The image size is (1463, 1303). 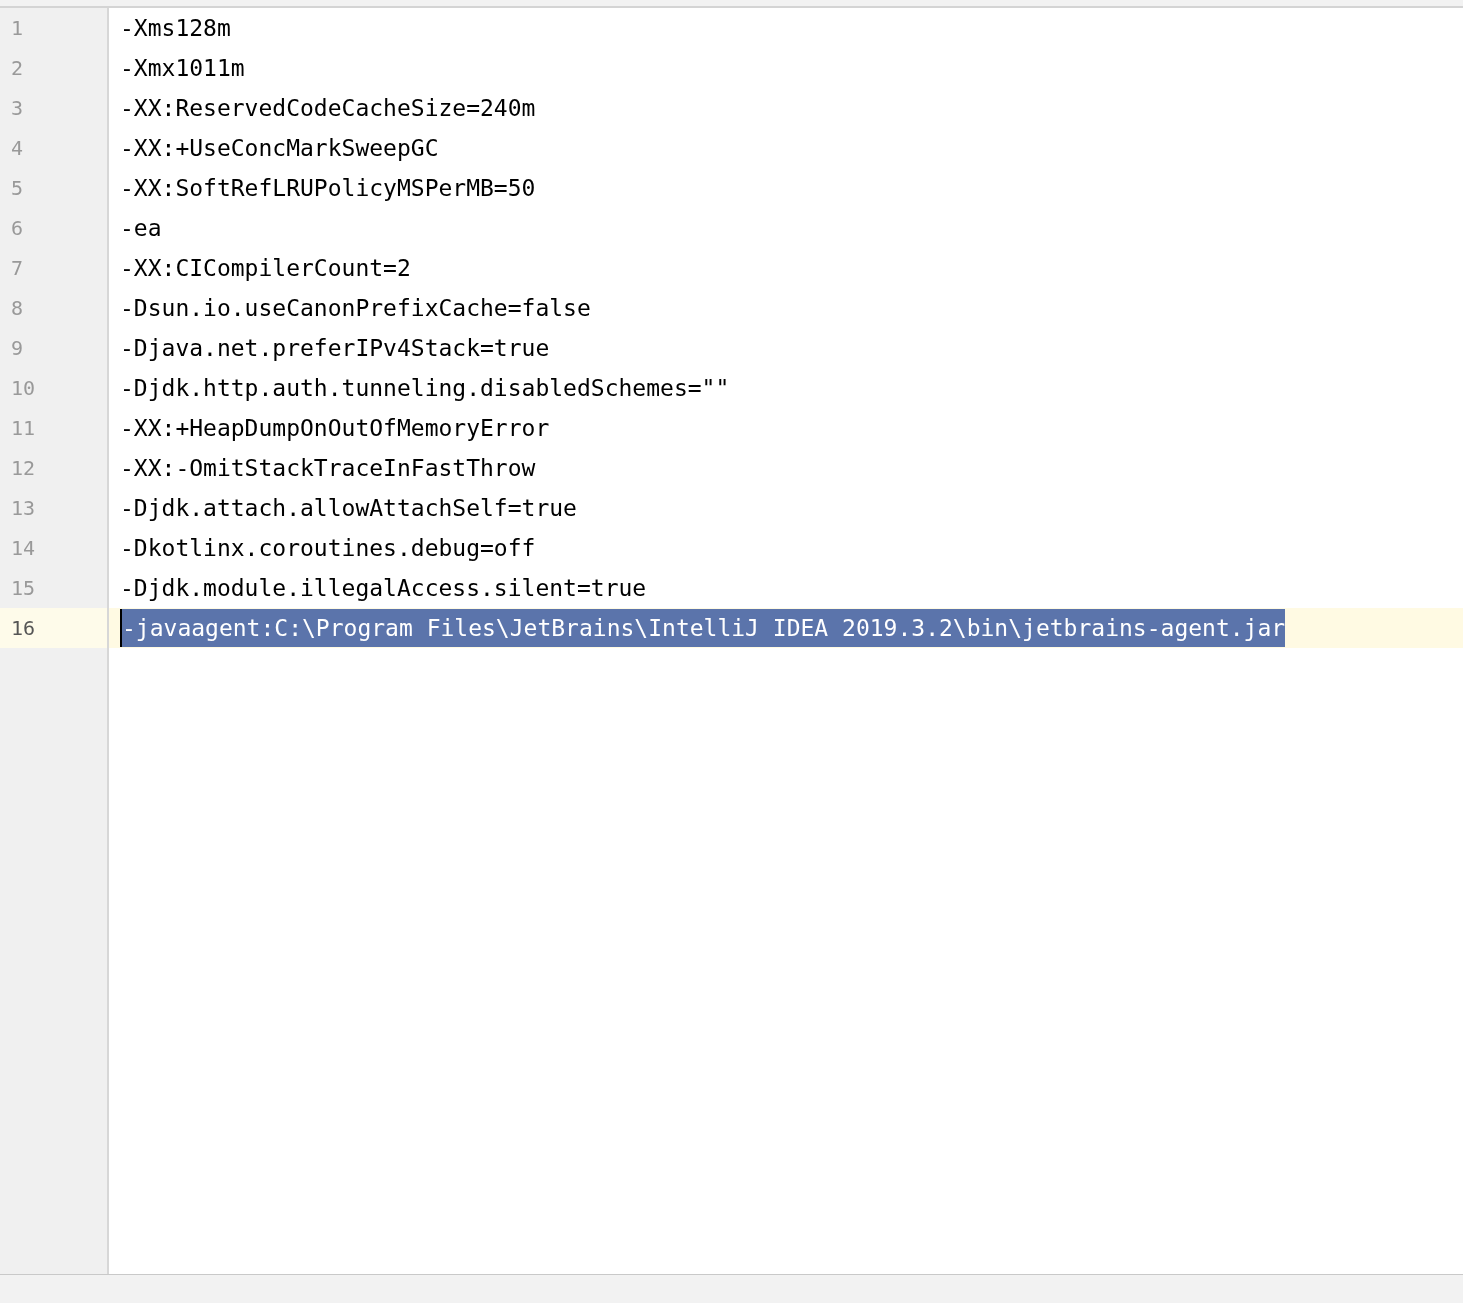 I want to click on code-line: -XX:ReservedCodeCacheSize=240m, so click(x=328, y=108).